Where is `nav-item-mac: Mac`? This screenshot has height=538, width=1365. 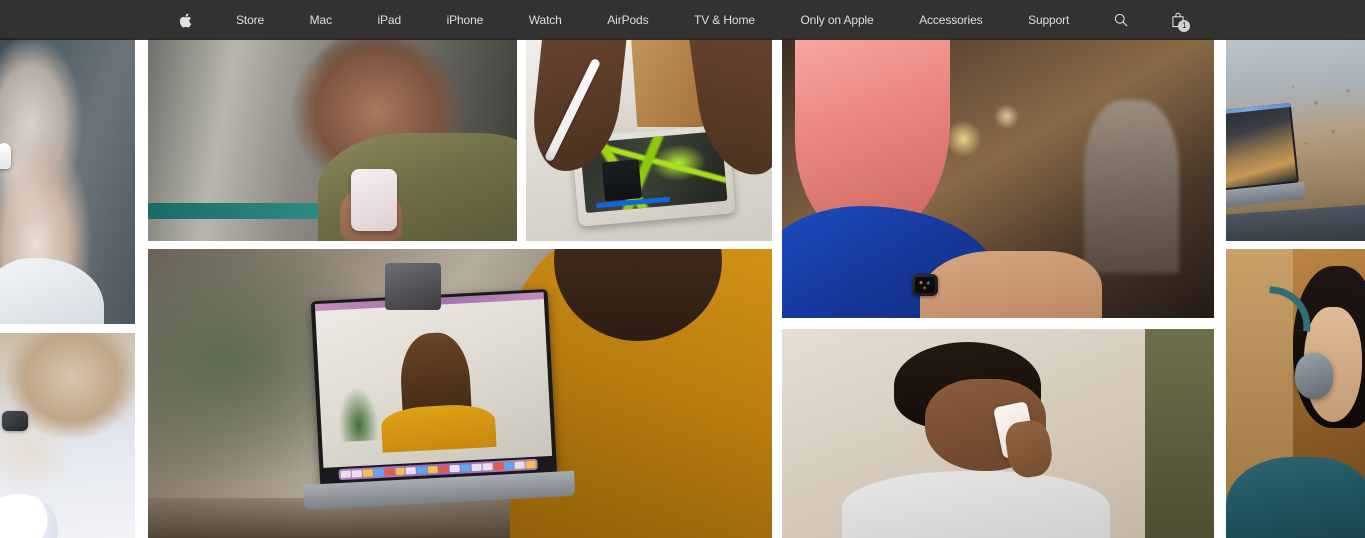 nav-item-mac: Mac is located at coordinates (321, 20).